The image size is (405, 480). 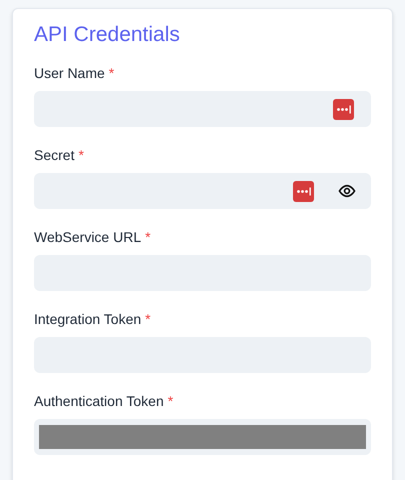 I want to click on field-label: Authentication Token, so click(x=99, y=401).